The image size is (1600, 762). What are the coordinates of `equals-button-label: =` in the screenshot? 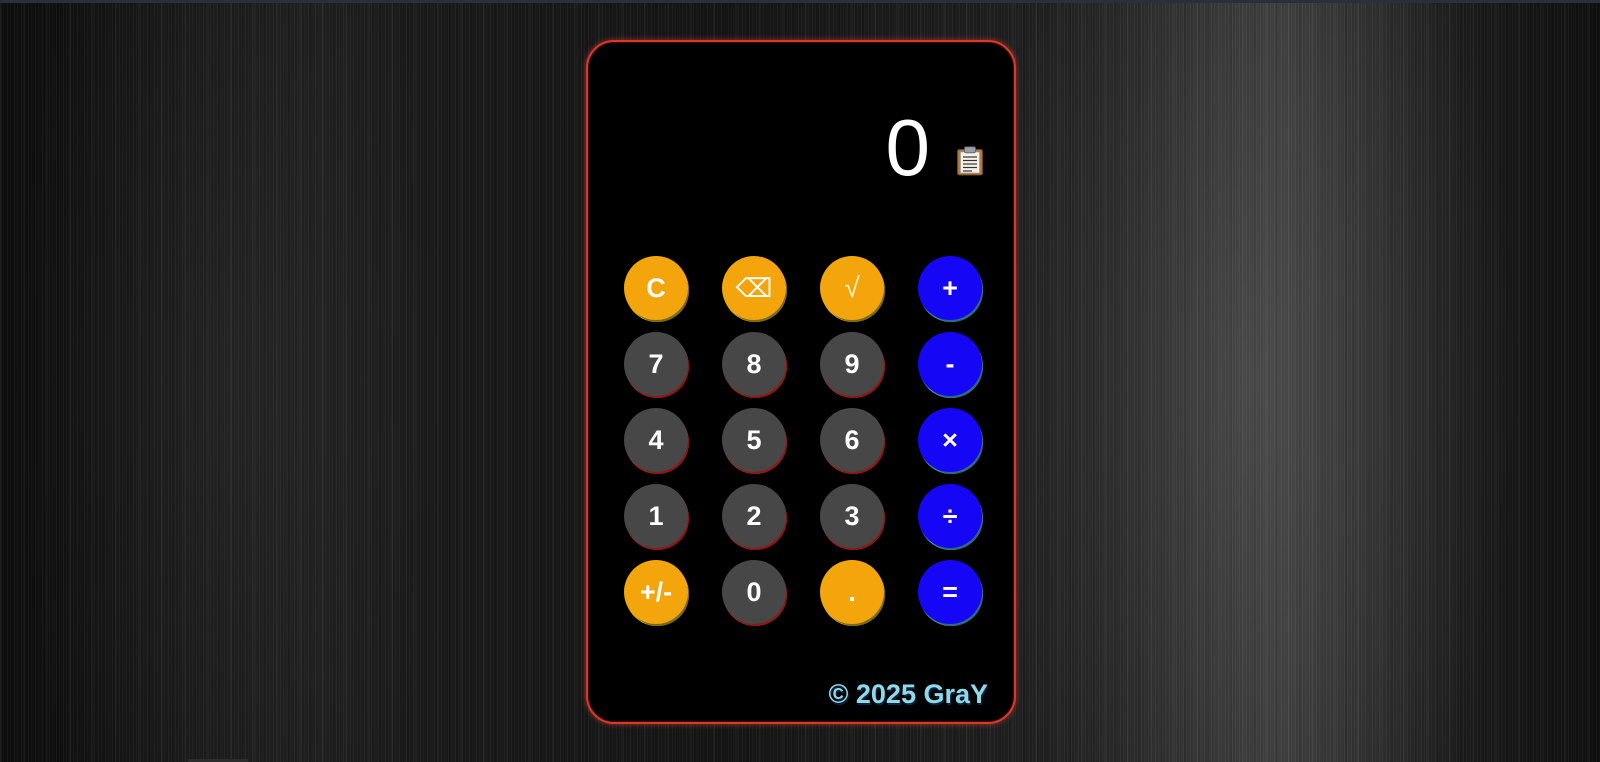 It's located at (950, 591).